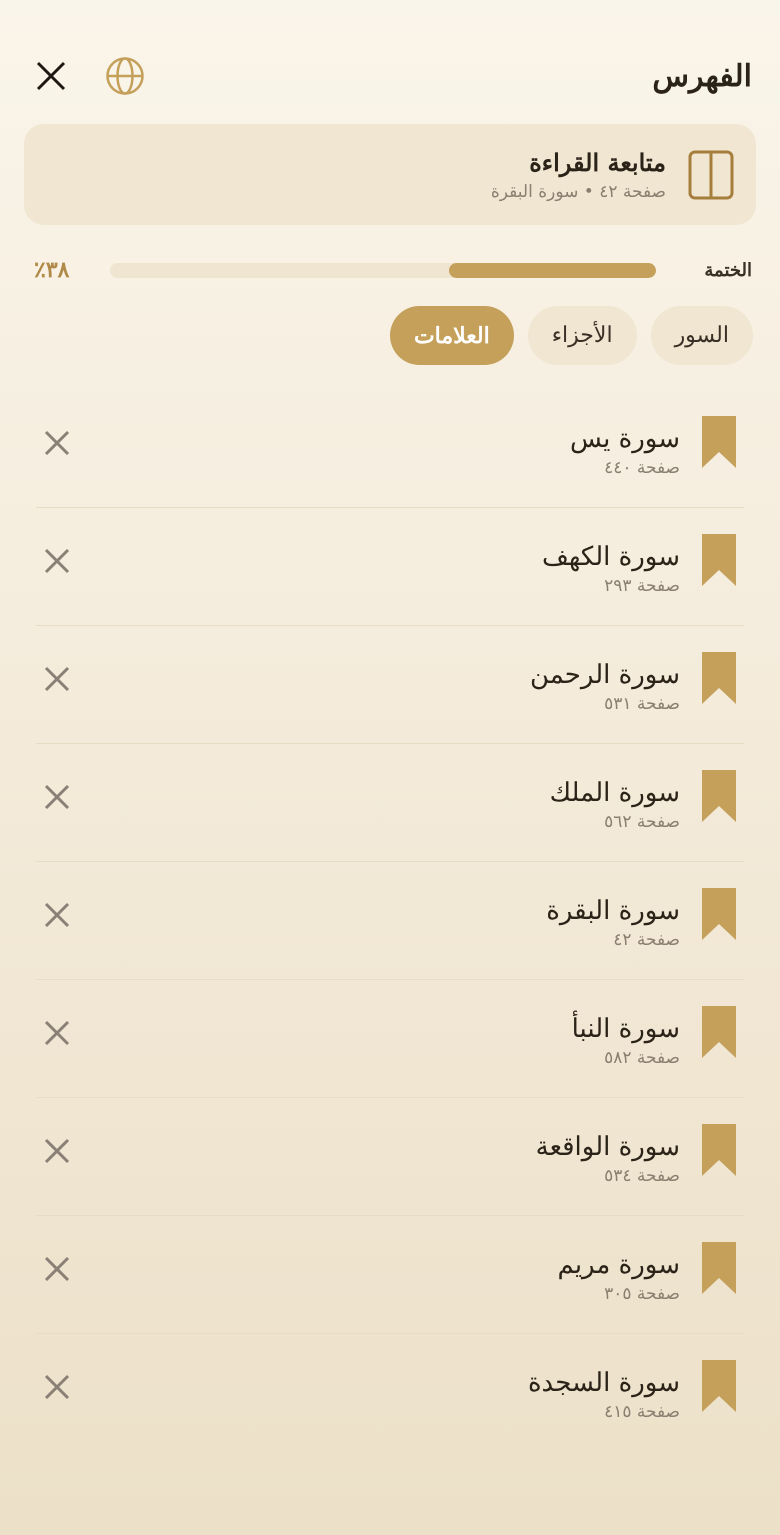 The width and height of the screenshot is (780, 1535). I want to click on item-page: صفحة ٥٣١, so click(642, 704).